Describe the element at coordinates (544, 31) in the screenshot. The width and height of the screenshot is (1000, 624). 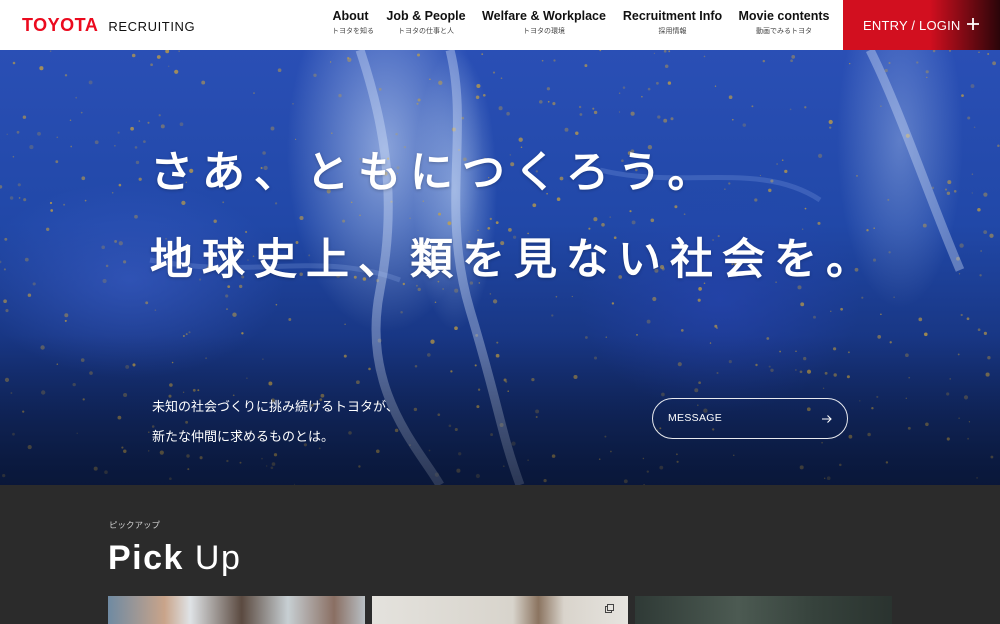
I see `nav-item-sublabel: トヨタの環境` at that location.